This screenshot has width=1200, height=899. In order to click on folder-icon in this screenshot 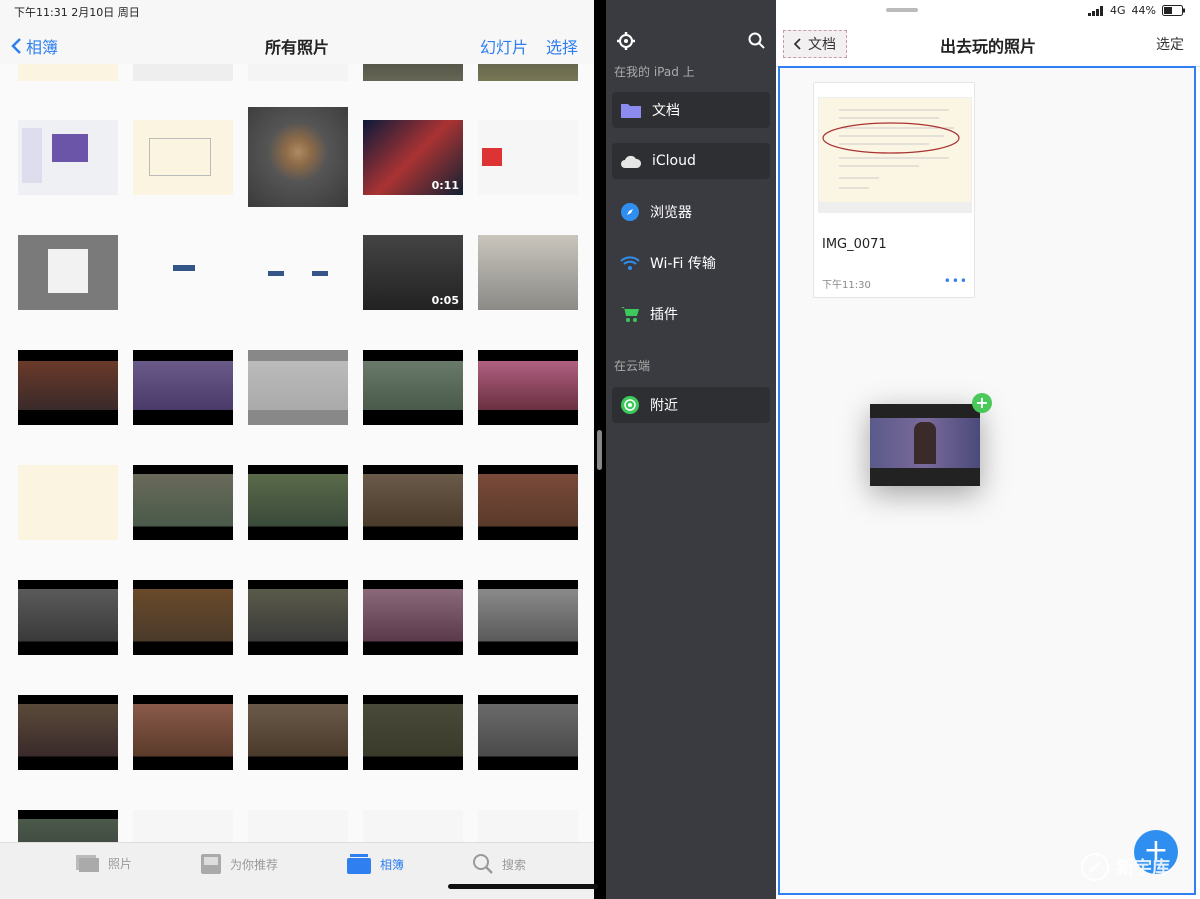, I will do `click(631, 111)`.